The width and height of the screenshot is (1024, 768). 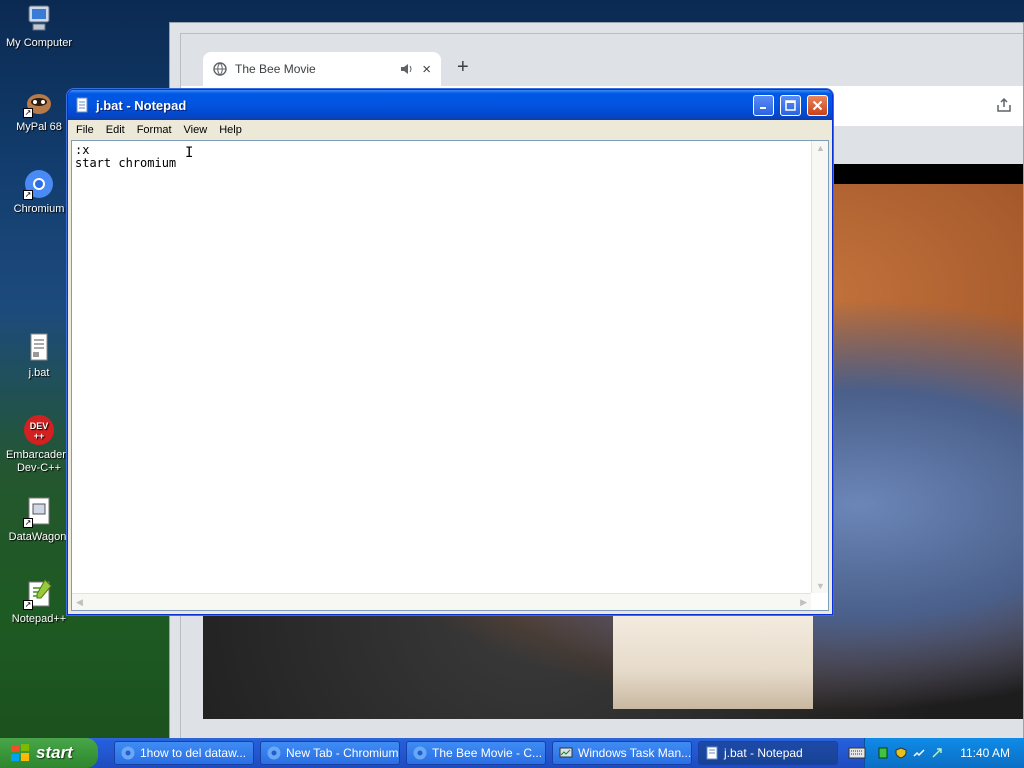 What do you see at coordinates (857, 753) in the screenshot?
I see `keyboard-icon` at bounding box center [857, 753].